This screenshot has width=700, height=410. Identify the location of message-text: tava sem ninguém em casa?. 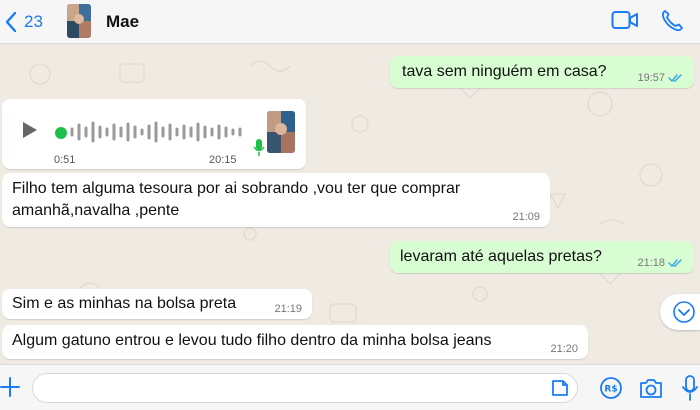
(504, 71).